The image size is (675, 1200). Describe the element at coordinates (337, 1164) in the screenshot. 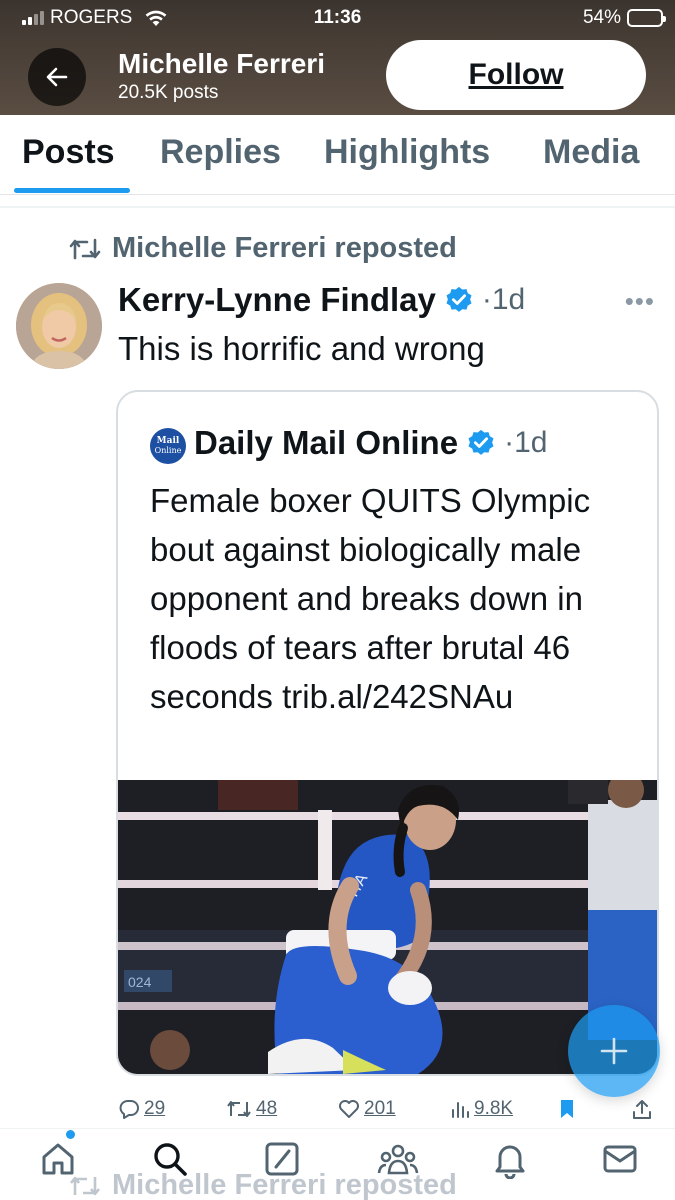

I see `bottom-nav: Michelle Ferreri reposted` at that location.